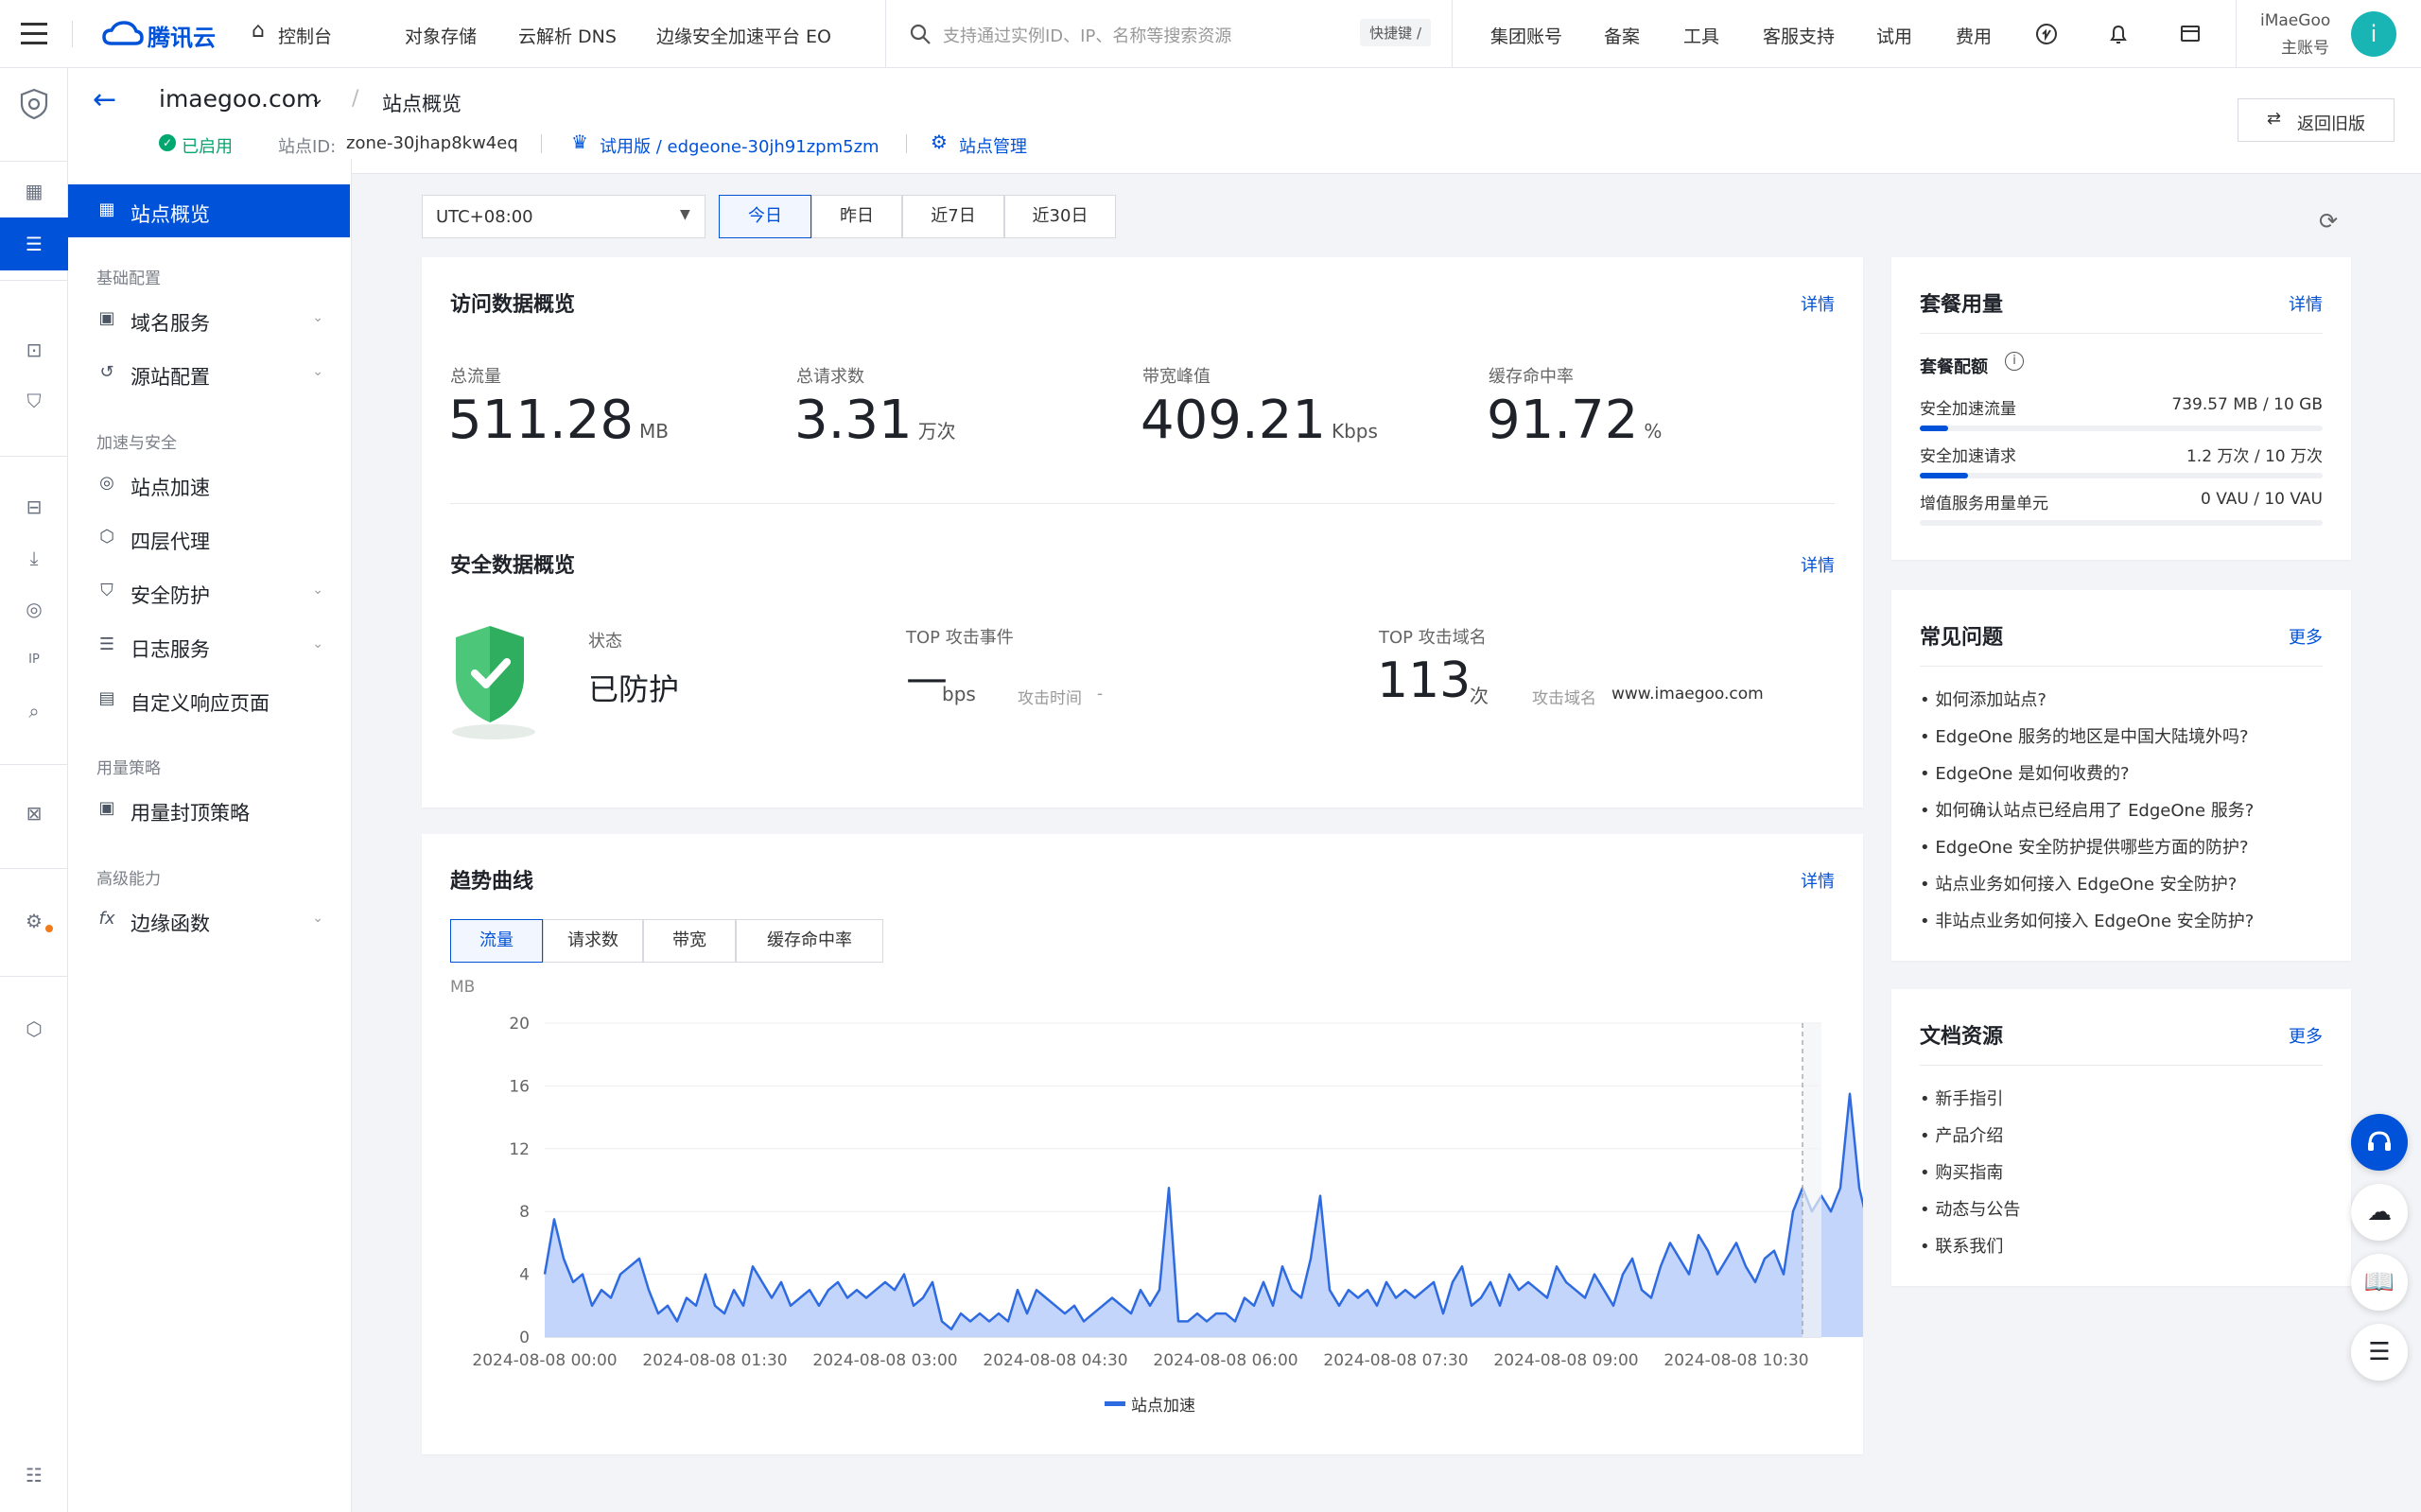  I want to click on security-rail-icon: ⛉, so click(34, 401).